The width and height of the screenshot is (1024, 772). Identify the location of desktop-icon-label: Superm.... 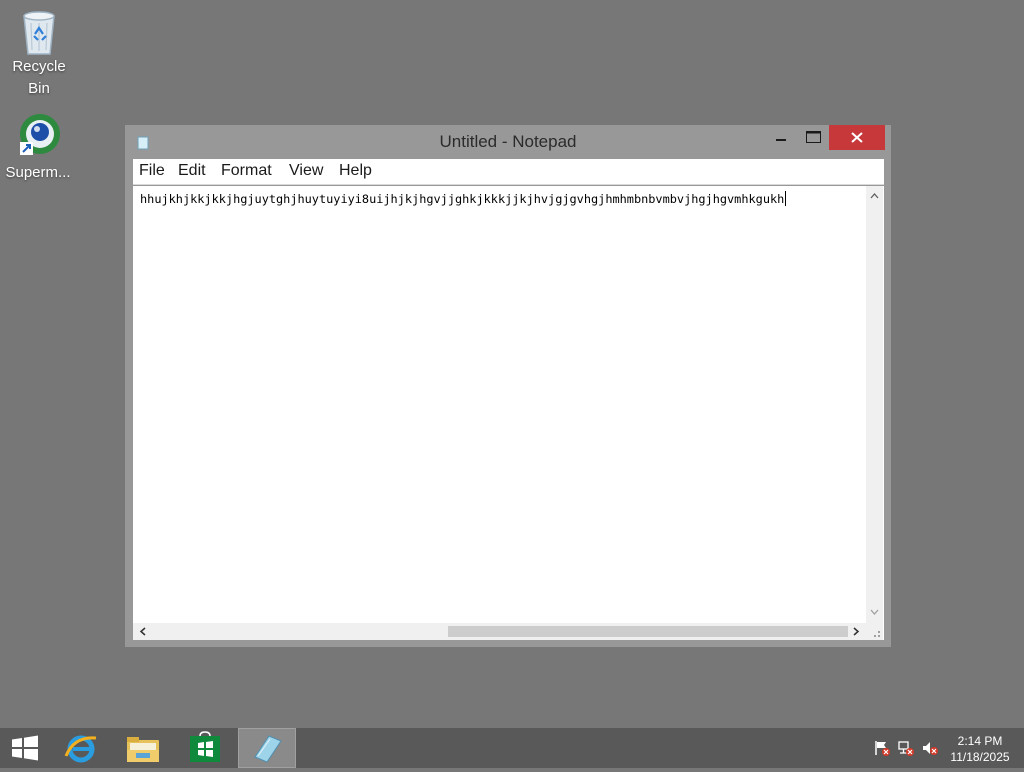
(38, 172).